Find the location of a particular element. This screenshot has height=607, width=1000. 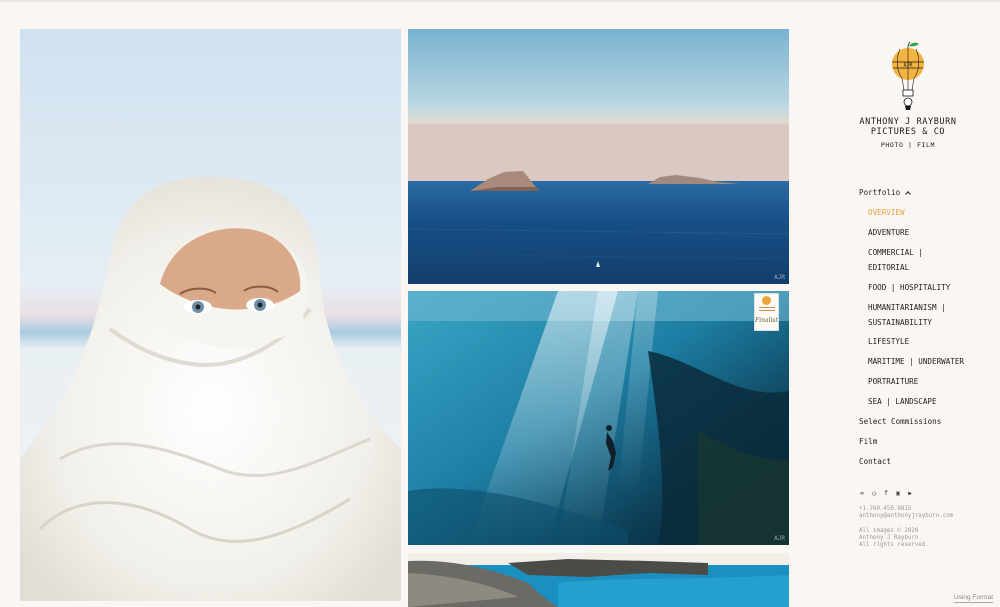

award-emblem-icon is located at coordinates (766, 300).